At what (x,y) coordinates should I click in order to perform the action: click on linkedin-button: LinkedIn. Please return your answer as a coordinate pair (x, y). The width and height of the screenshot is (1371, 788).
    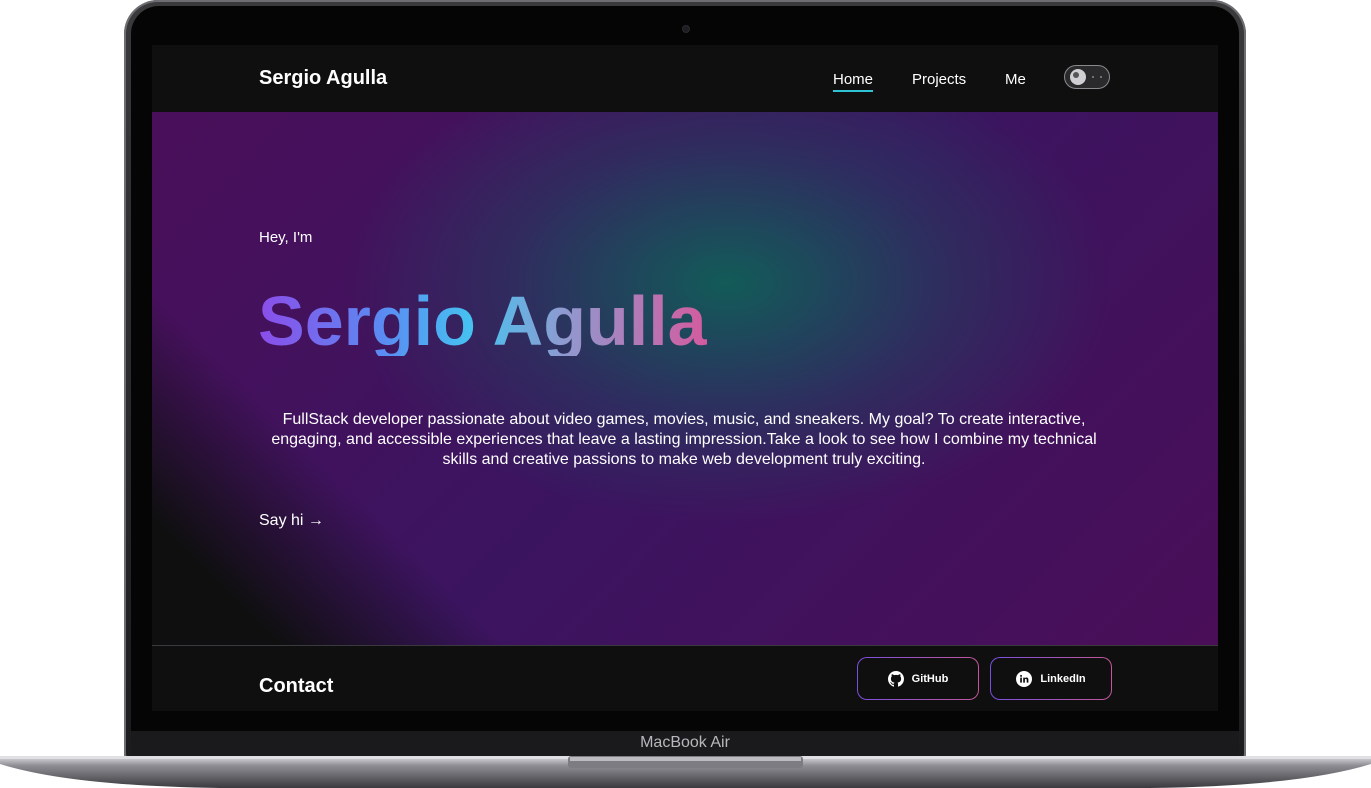
    Looking at the image, I should click on (1051, 678).